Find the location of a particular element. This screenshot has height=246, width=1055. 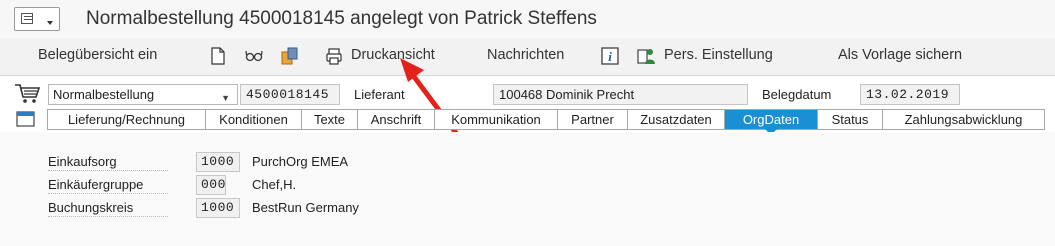

svg-text: i is located at coordinates (610, 56).